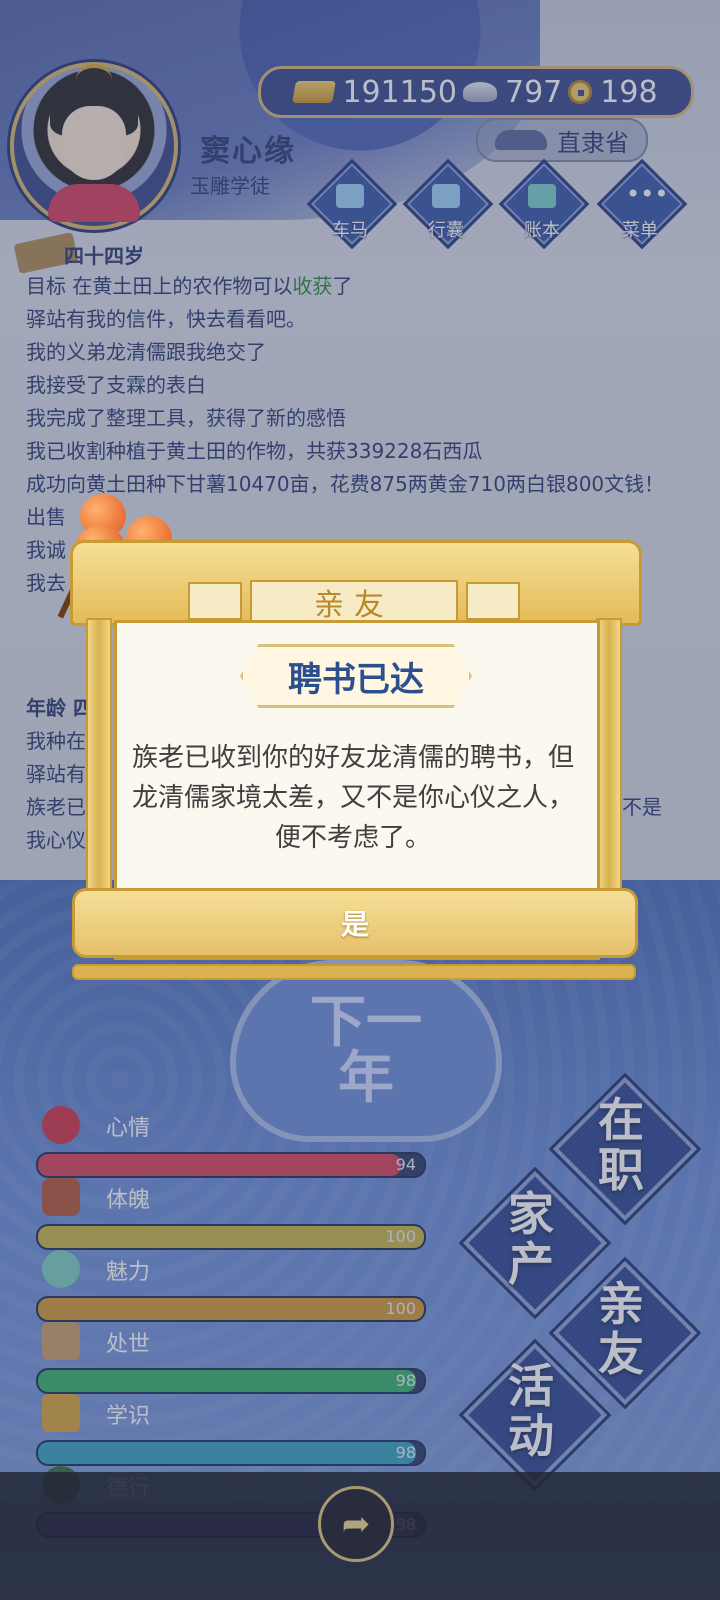 This screenshot has height=1600, width=720. I want to click on dialog-title: 聘书已达, so click(356, 676).